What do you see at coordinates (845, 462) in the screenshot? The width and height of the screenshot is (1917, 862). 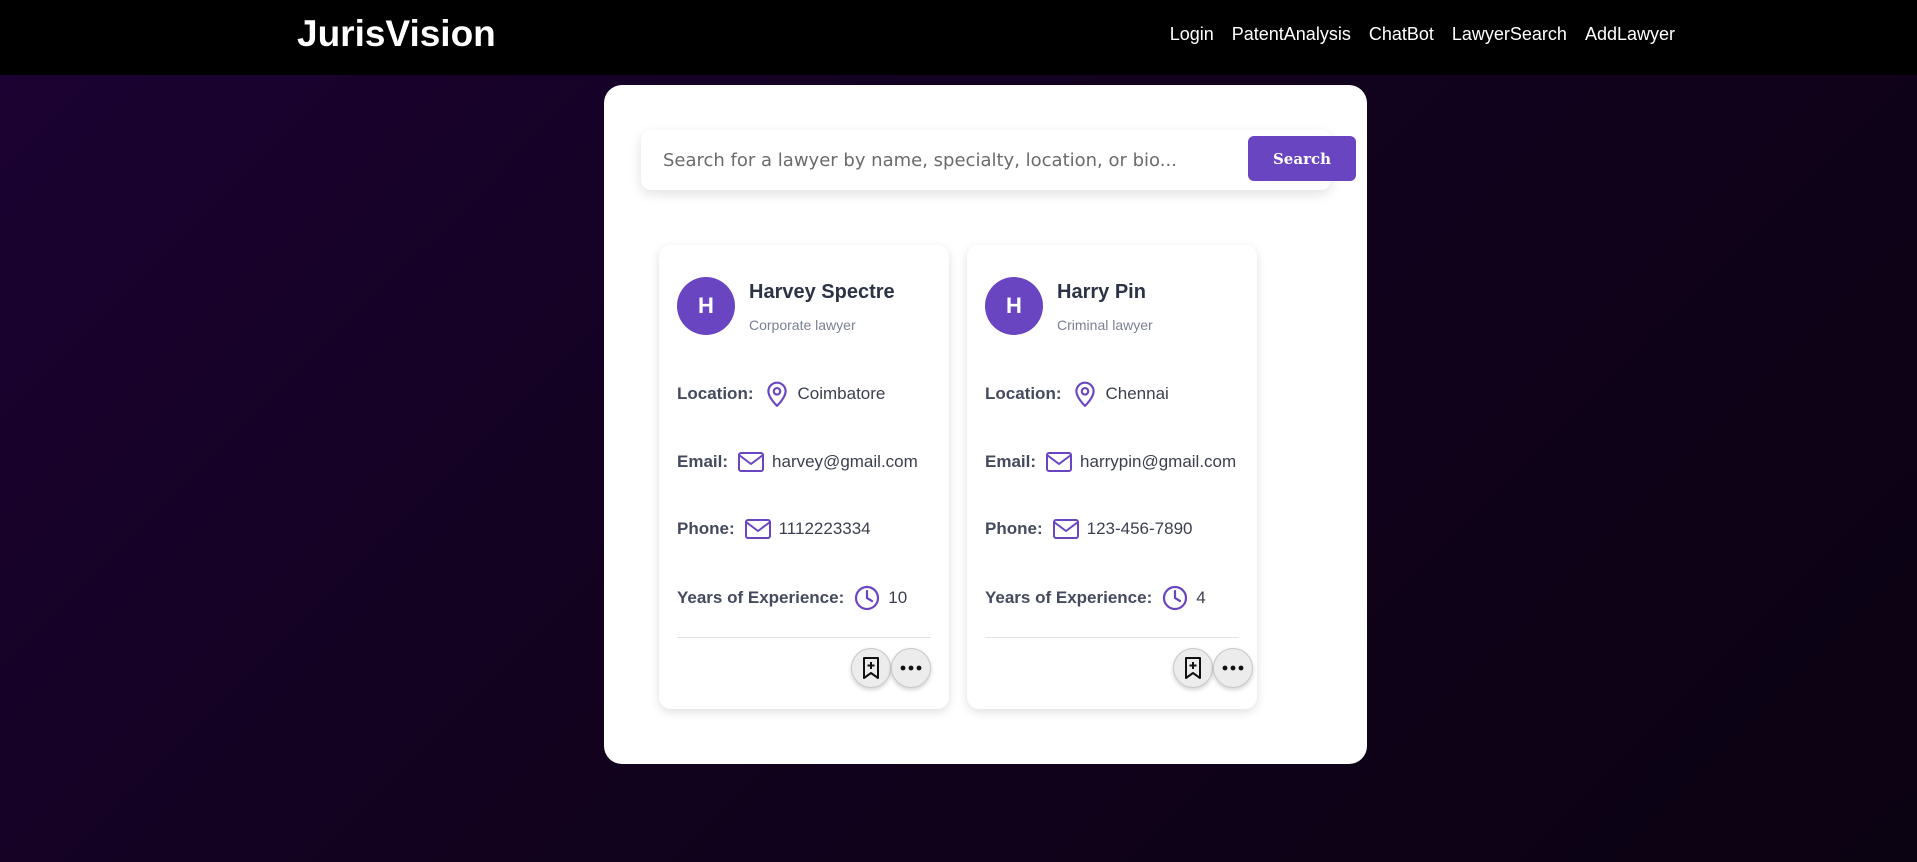 I see `email-value: harvey@gmail.com` at bounding box center [845, 462].